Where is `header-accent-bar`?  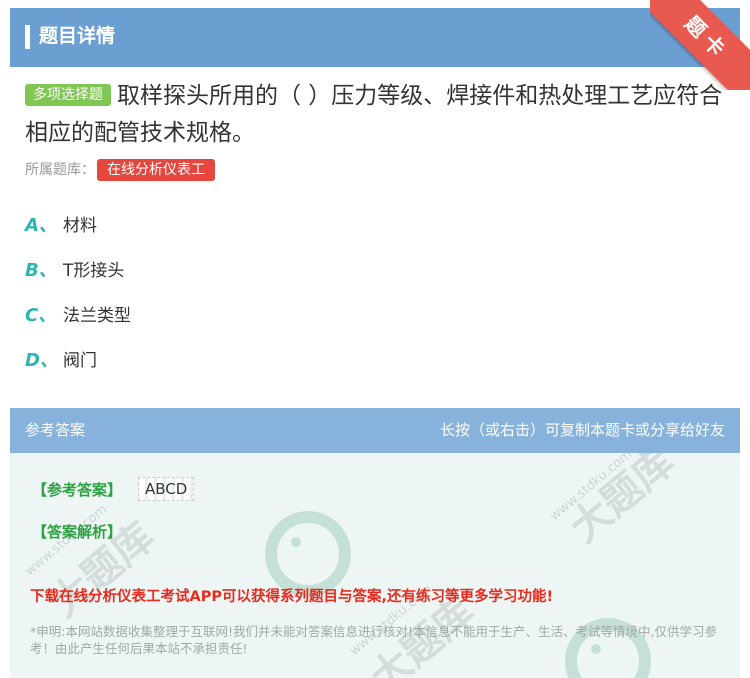 header-accent-bar is located at coordinates (27, 37).